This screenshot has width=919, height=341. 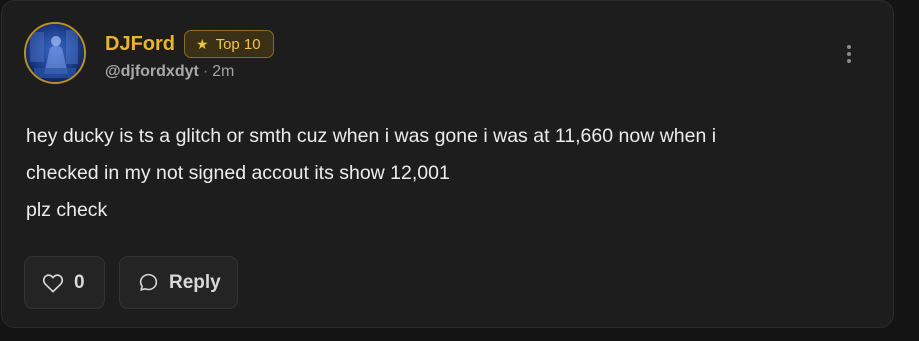 What do you see at coordinates (195, 282) in the screenshot?
I see `reply-label: Reply` at bounding box center [195, 282].